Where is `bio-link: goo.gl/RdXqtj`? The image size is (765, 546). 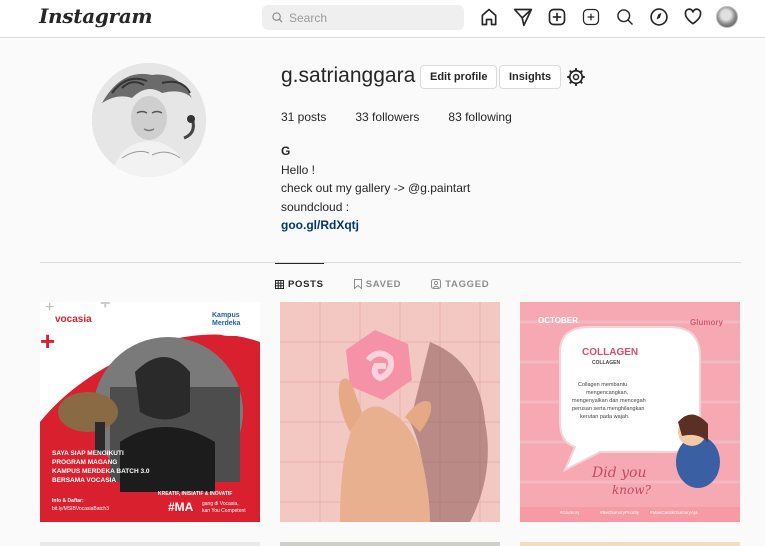
bio-link: goo.gl/RdXqtj is located at coordinates (375, 225).